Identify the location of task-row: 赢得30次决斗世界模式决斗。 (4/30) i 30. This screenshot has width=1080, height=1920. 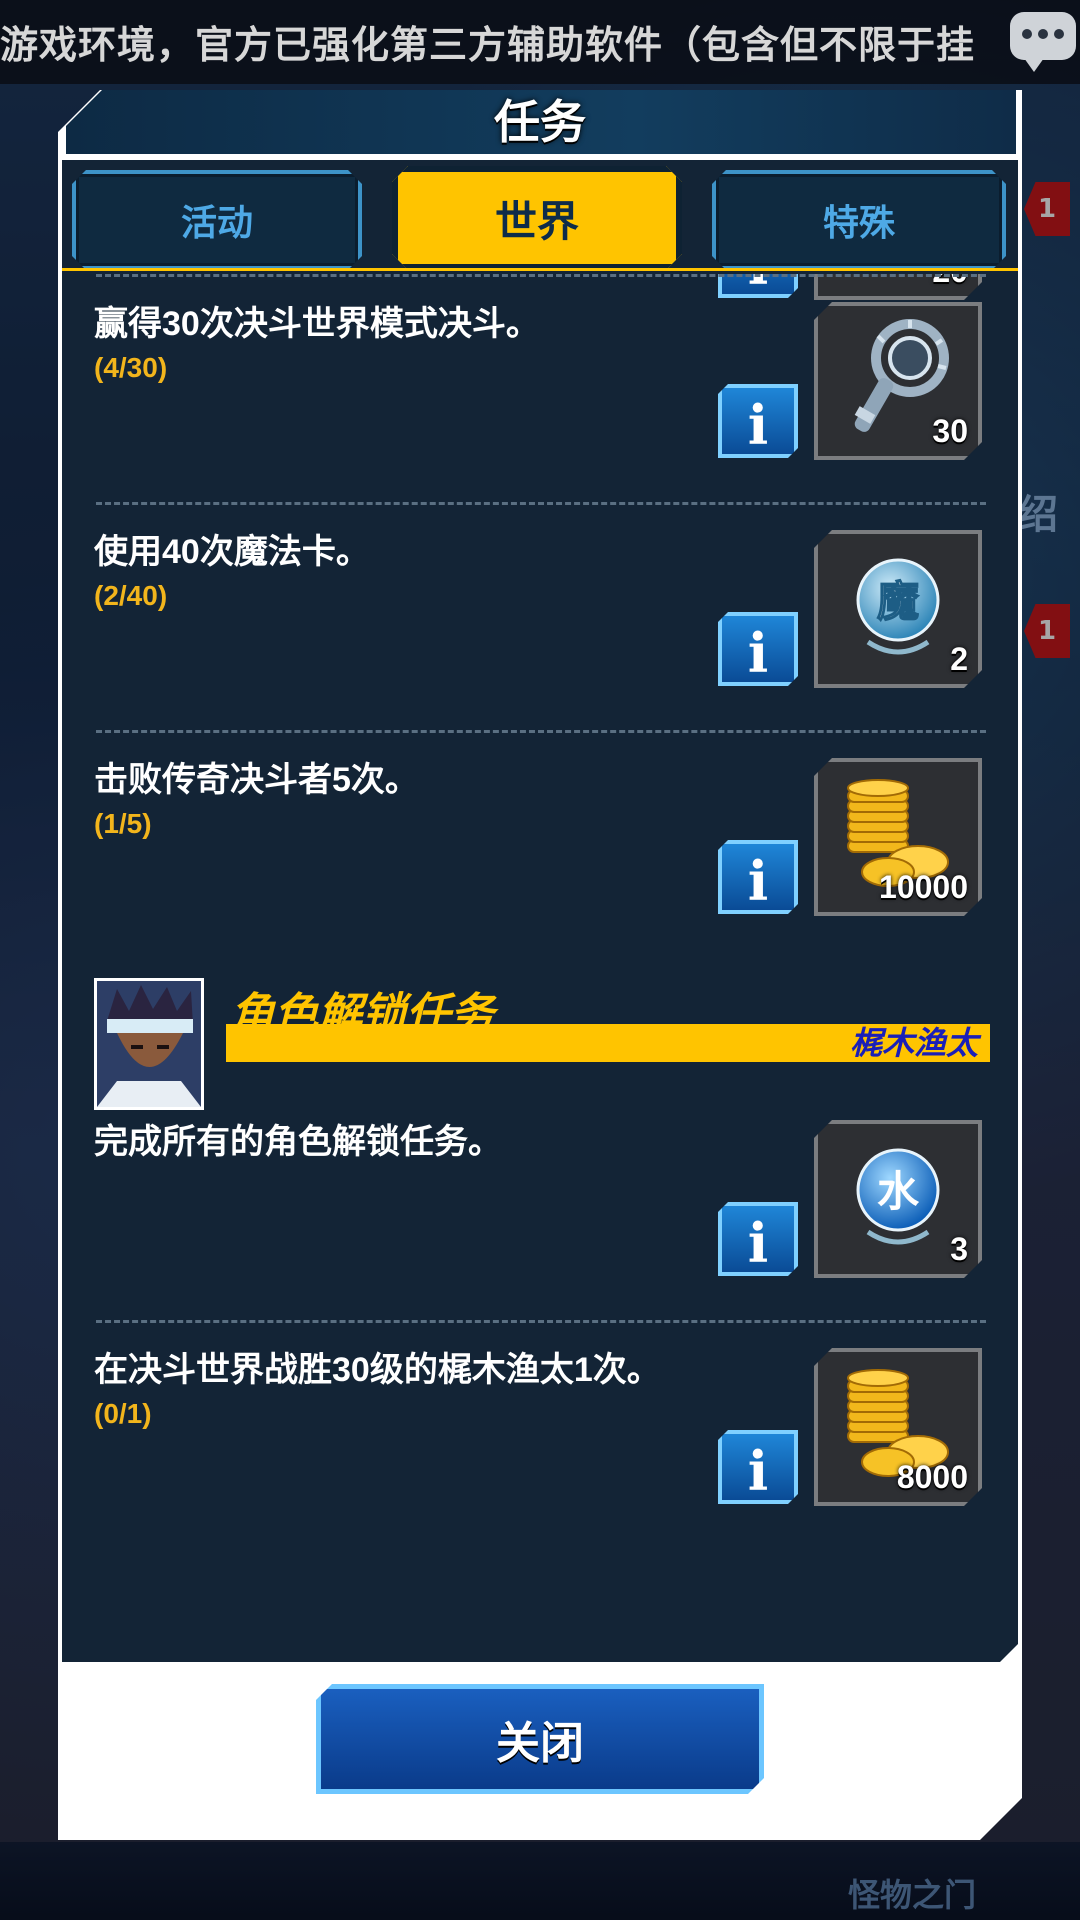
(540, 388).